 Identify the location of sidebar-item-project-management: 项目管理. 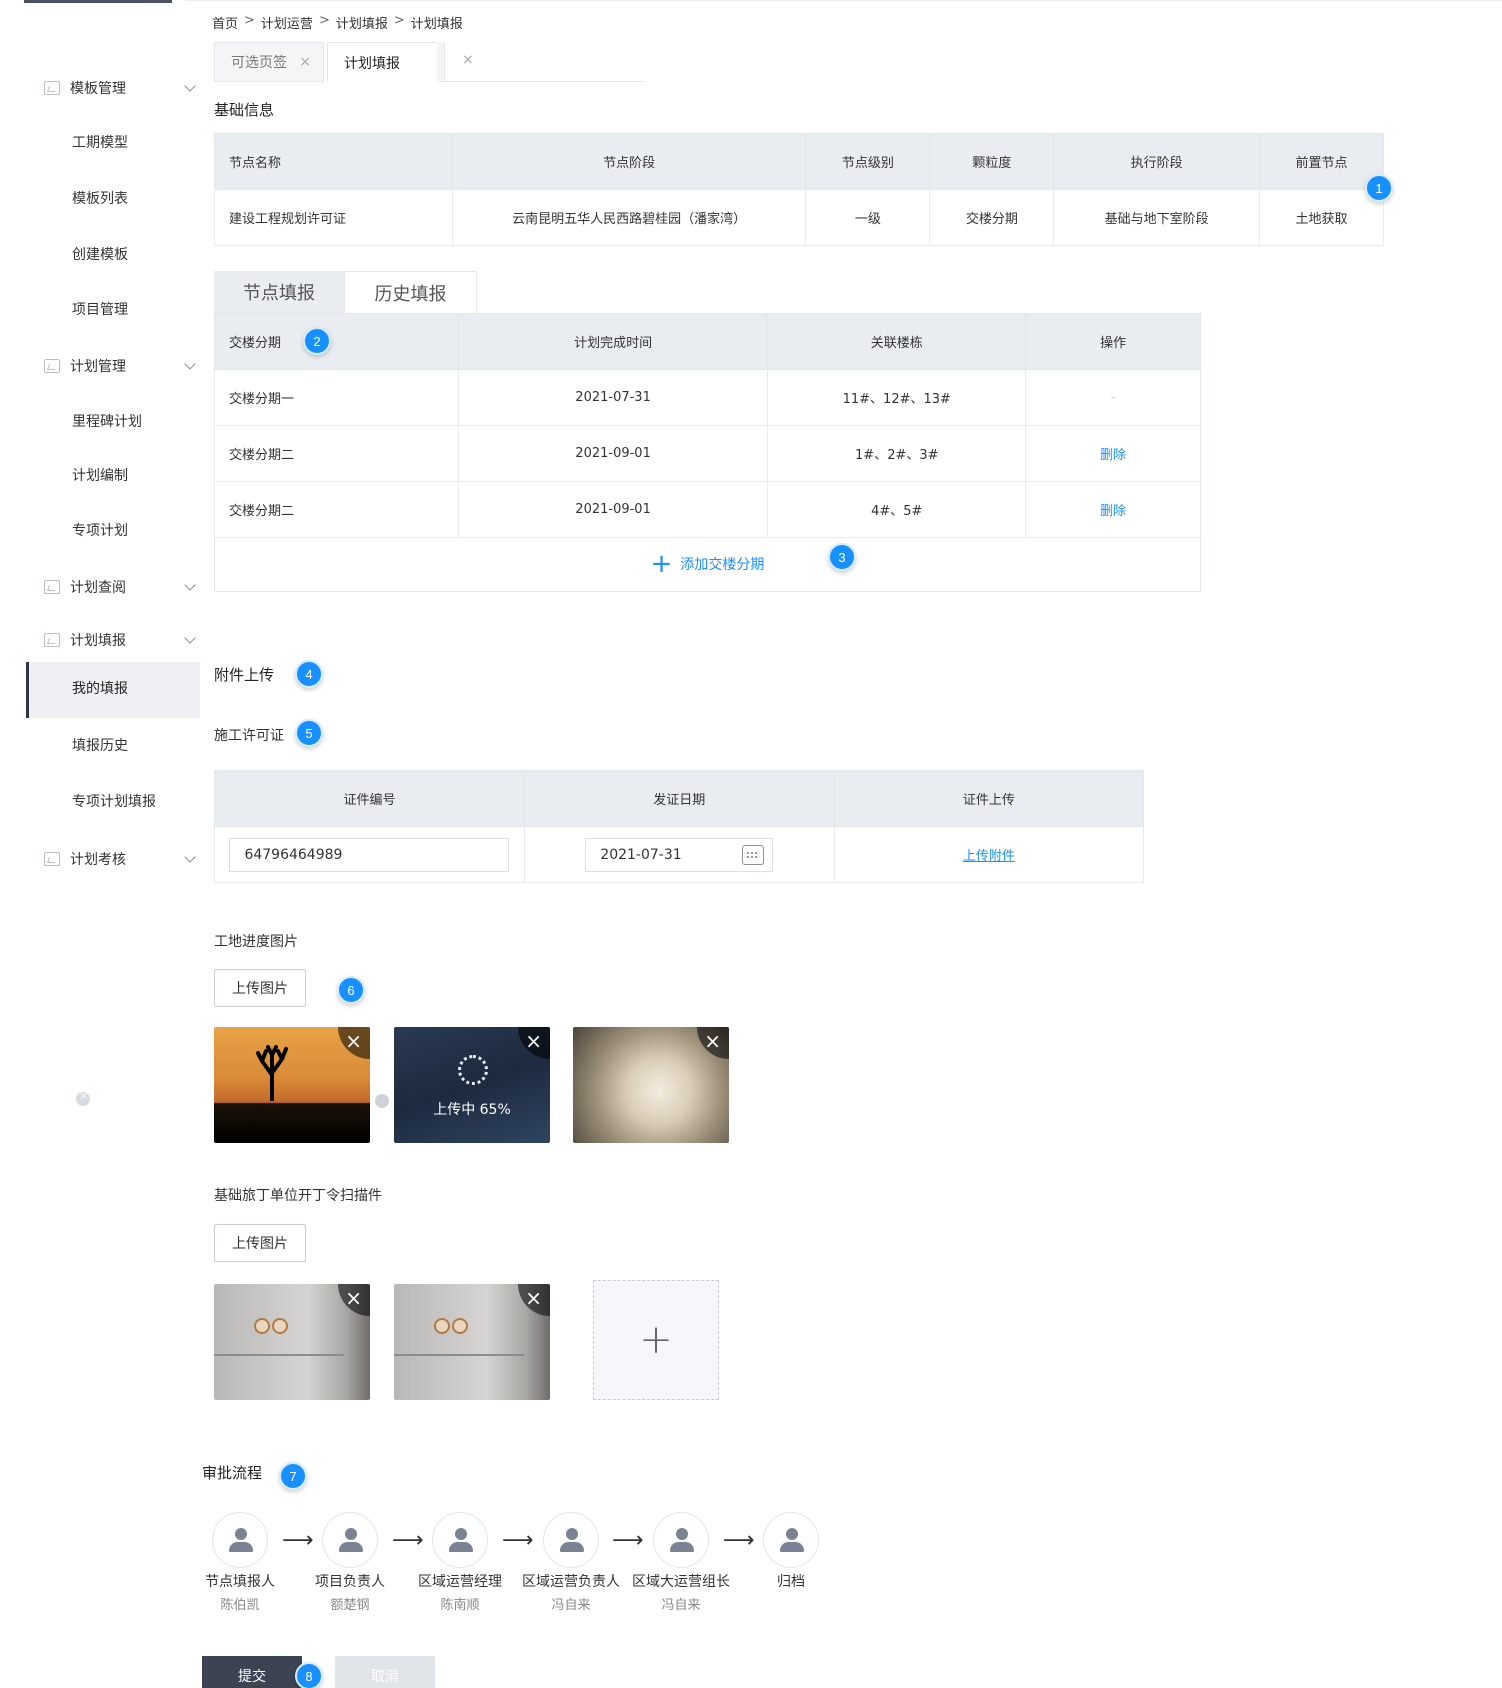
(100, 310).